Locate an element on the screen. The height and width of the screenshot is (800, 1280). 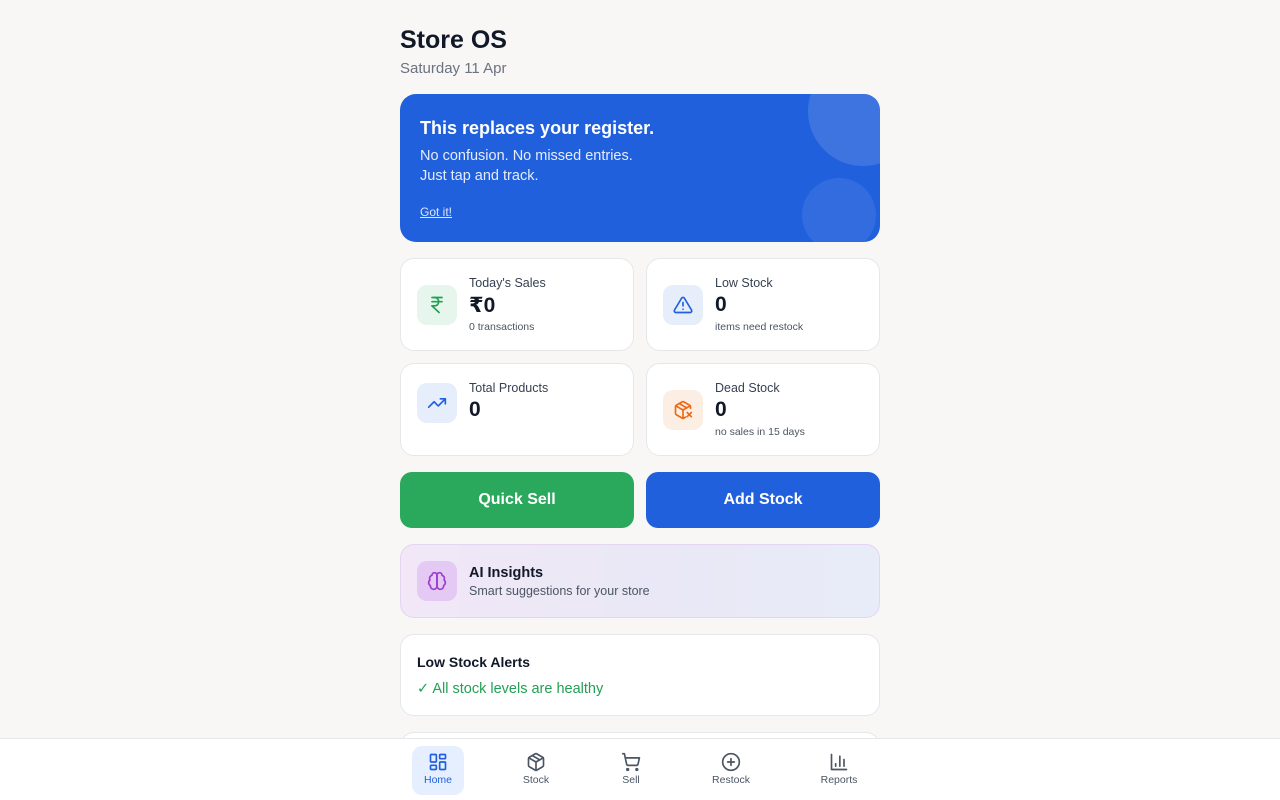
stat-card-low-stock: Low Stock 0 items need restock is located at coordinates (763, 304).